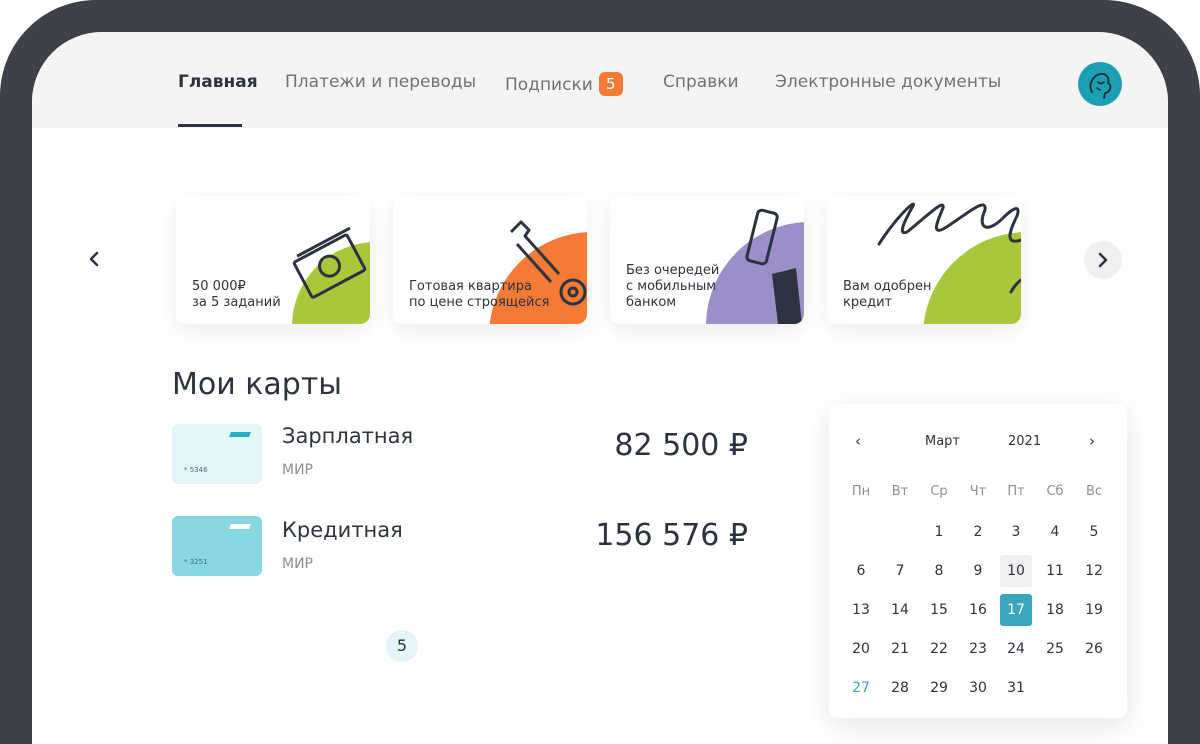 This screenshot has height=744, width=1200. Describe the element at coordinates (479, 294) in the screenshot. I see `banner-text: Готовая квартира по цене строящейся` at that location.